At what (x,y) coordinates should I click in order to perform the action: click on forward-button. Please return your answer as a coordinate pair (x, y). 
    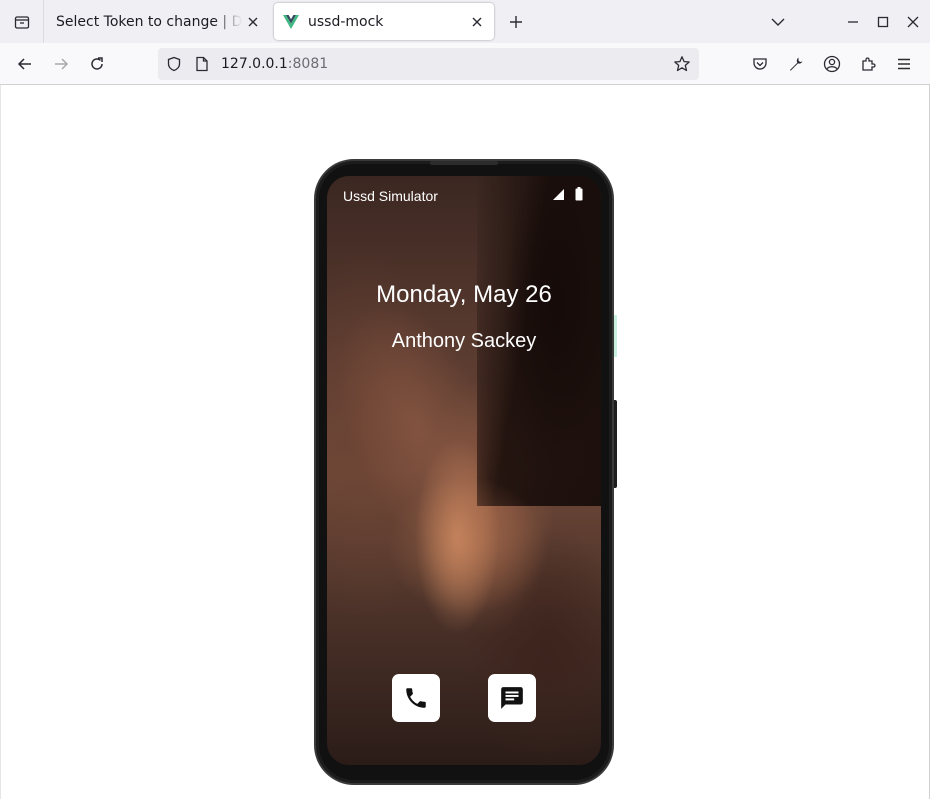
    Looking at the image, I should click on (61, 64).